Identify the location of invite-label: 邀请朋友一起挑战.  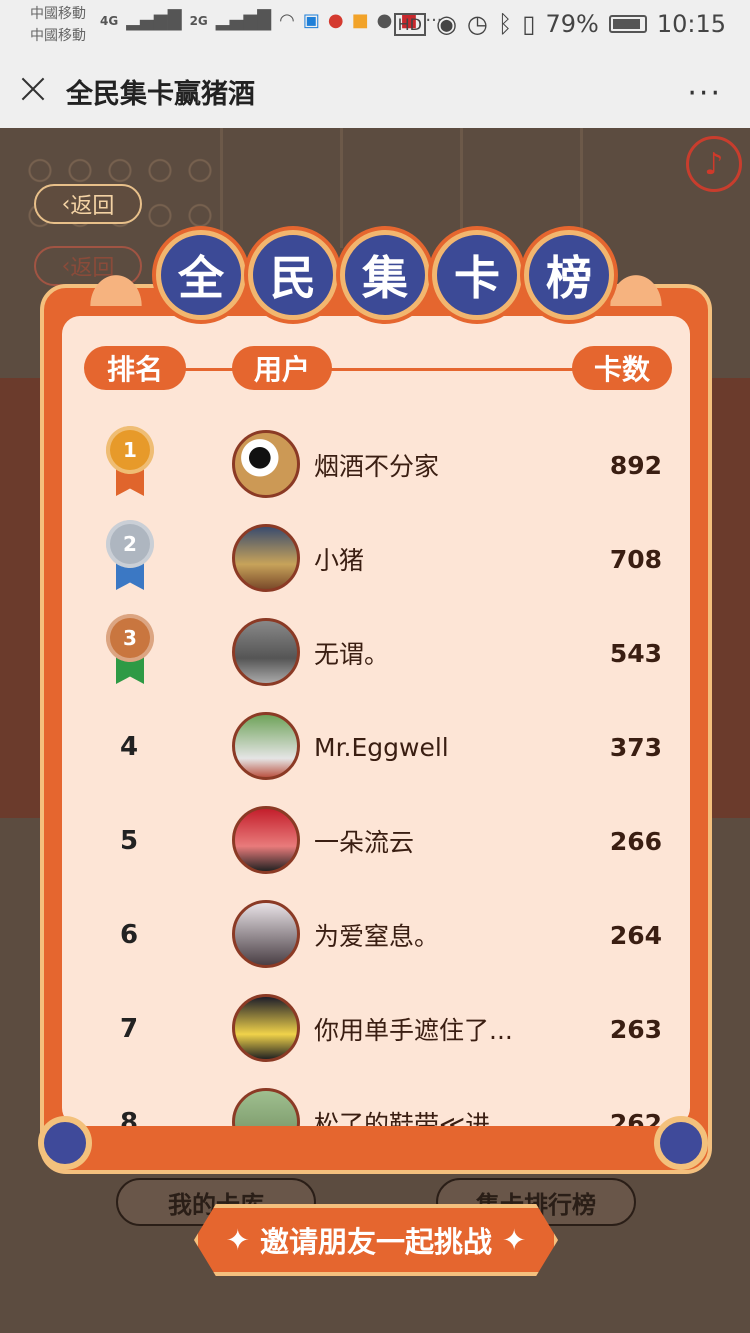
(375, 1242).